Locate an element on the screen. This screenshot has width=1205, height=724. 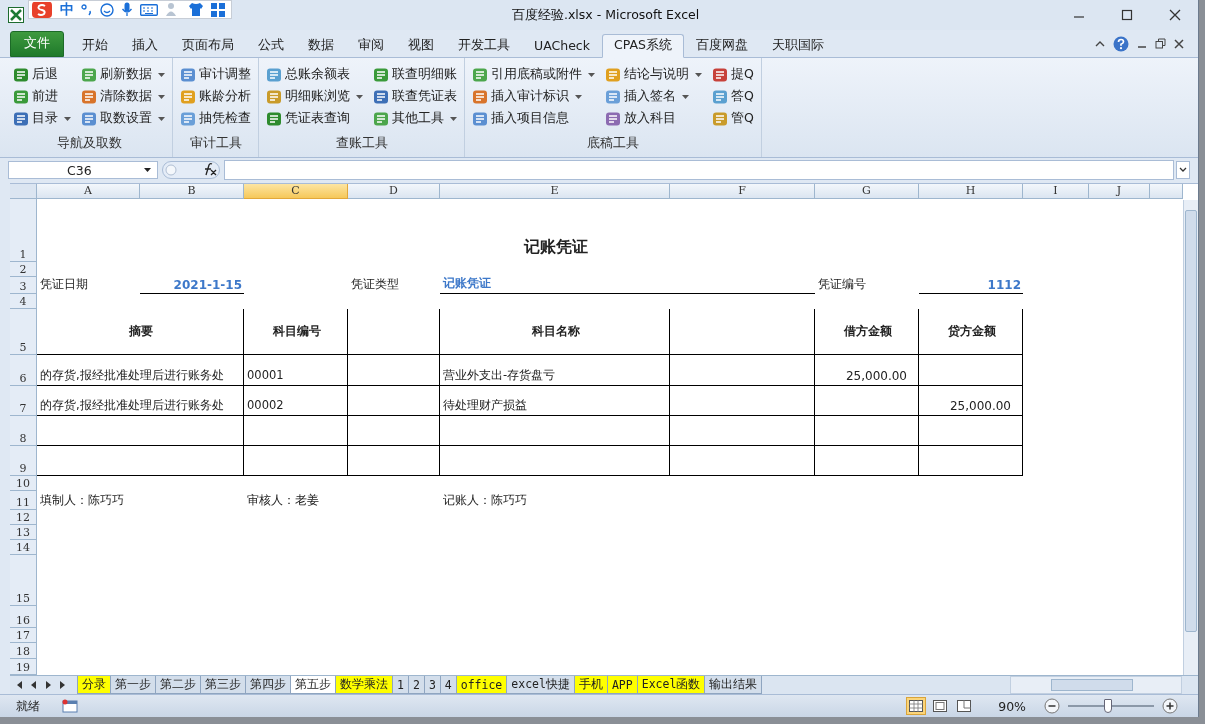
ribbon-command: 清除数据 is located at coordinates (123, 96).